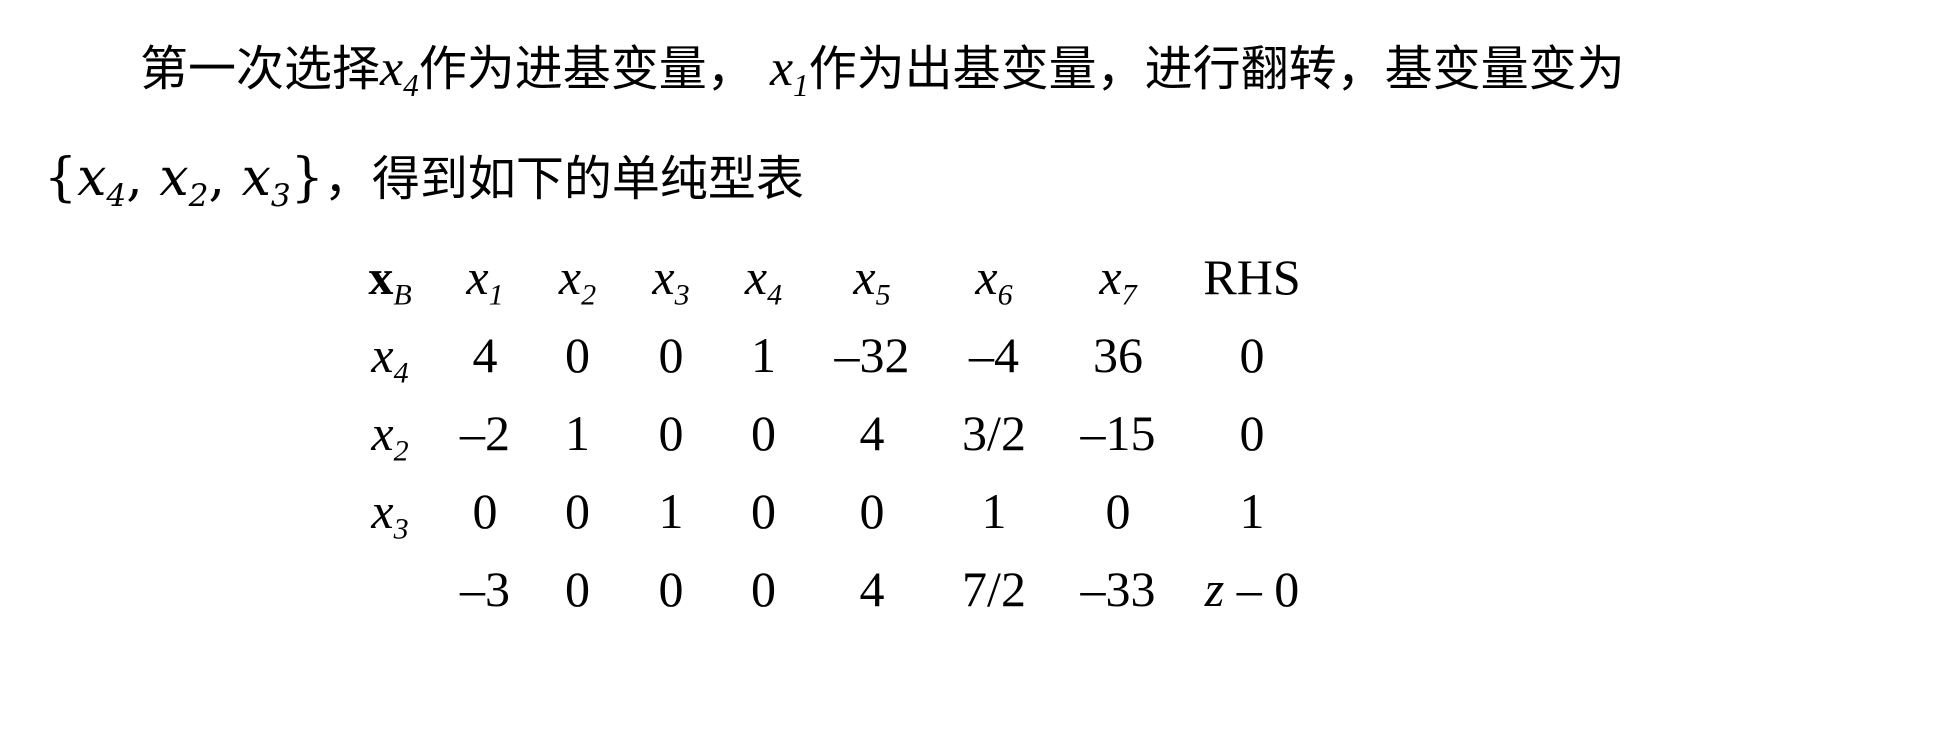  I want to click on var-subscript: 7, so click(1129, 295).